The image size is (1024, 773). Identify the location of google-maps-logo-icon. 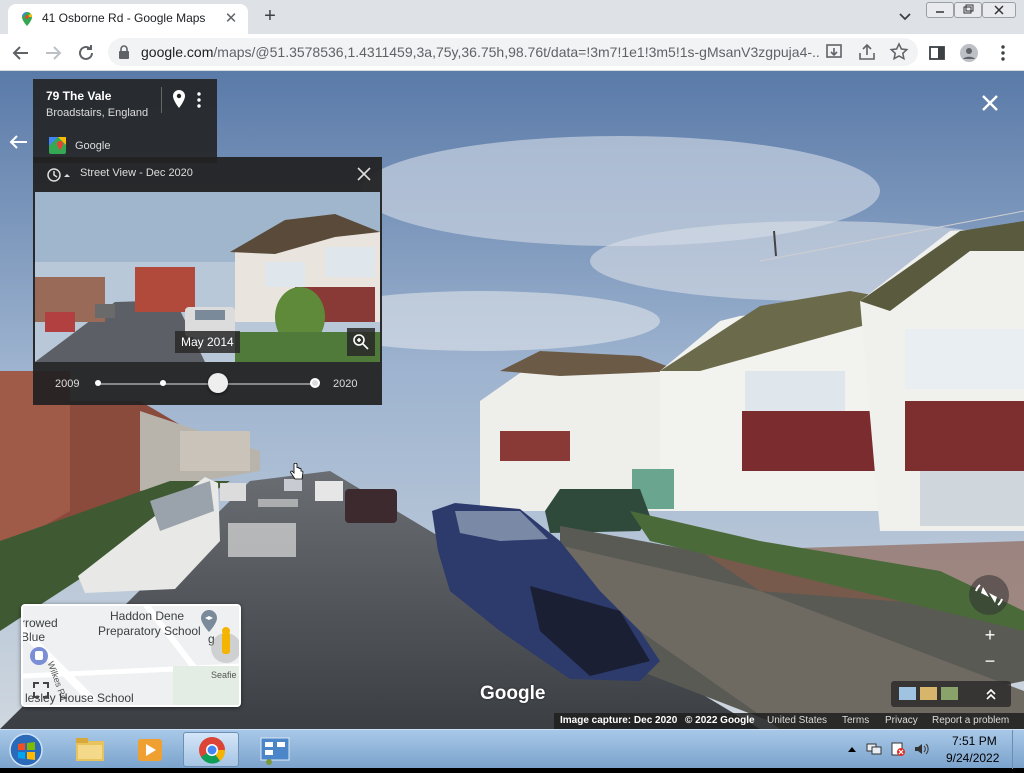
(57, 145).